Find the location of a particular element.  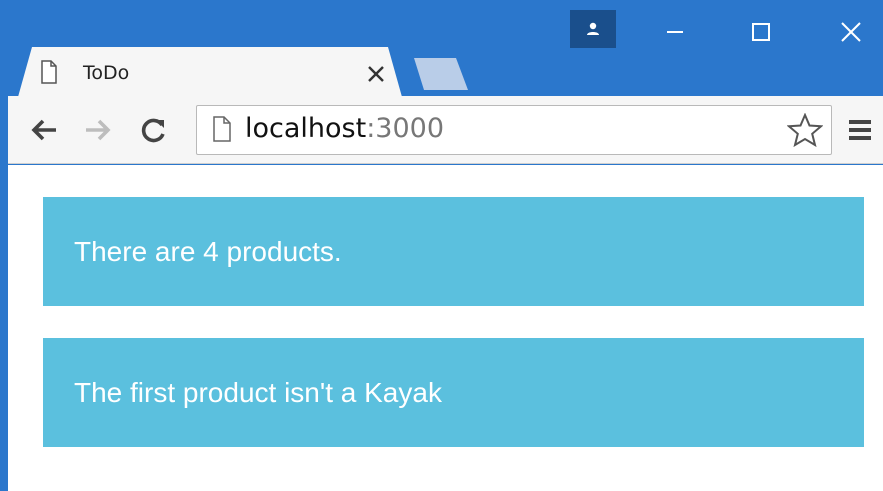

url-host: localhost is located at coordinates (306, 128).